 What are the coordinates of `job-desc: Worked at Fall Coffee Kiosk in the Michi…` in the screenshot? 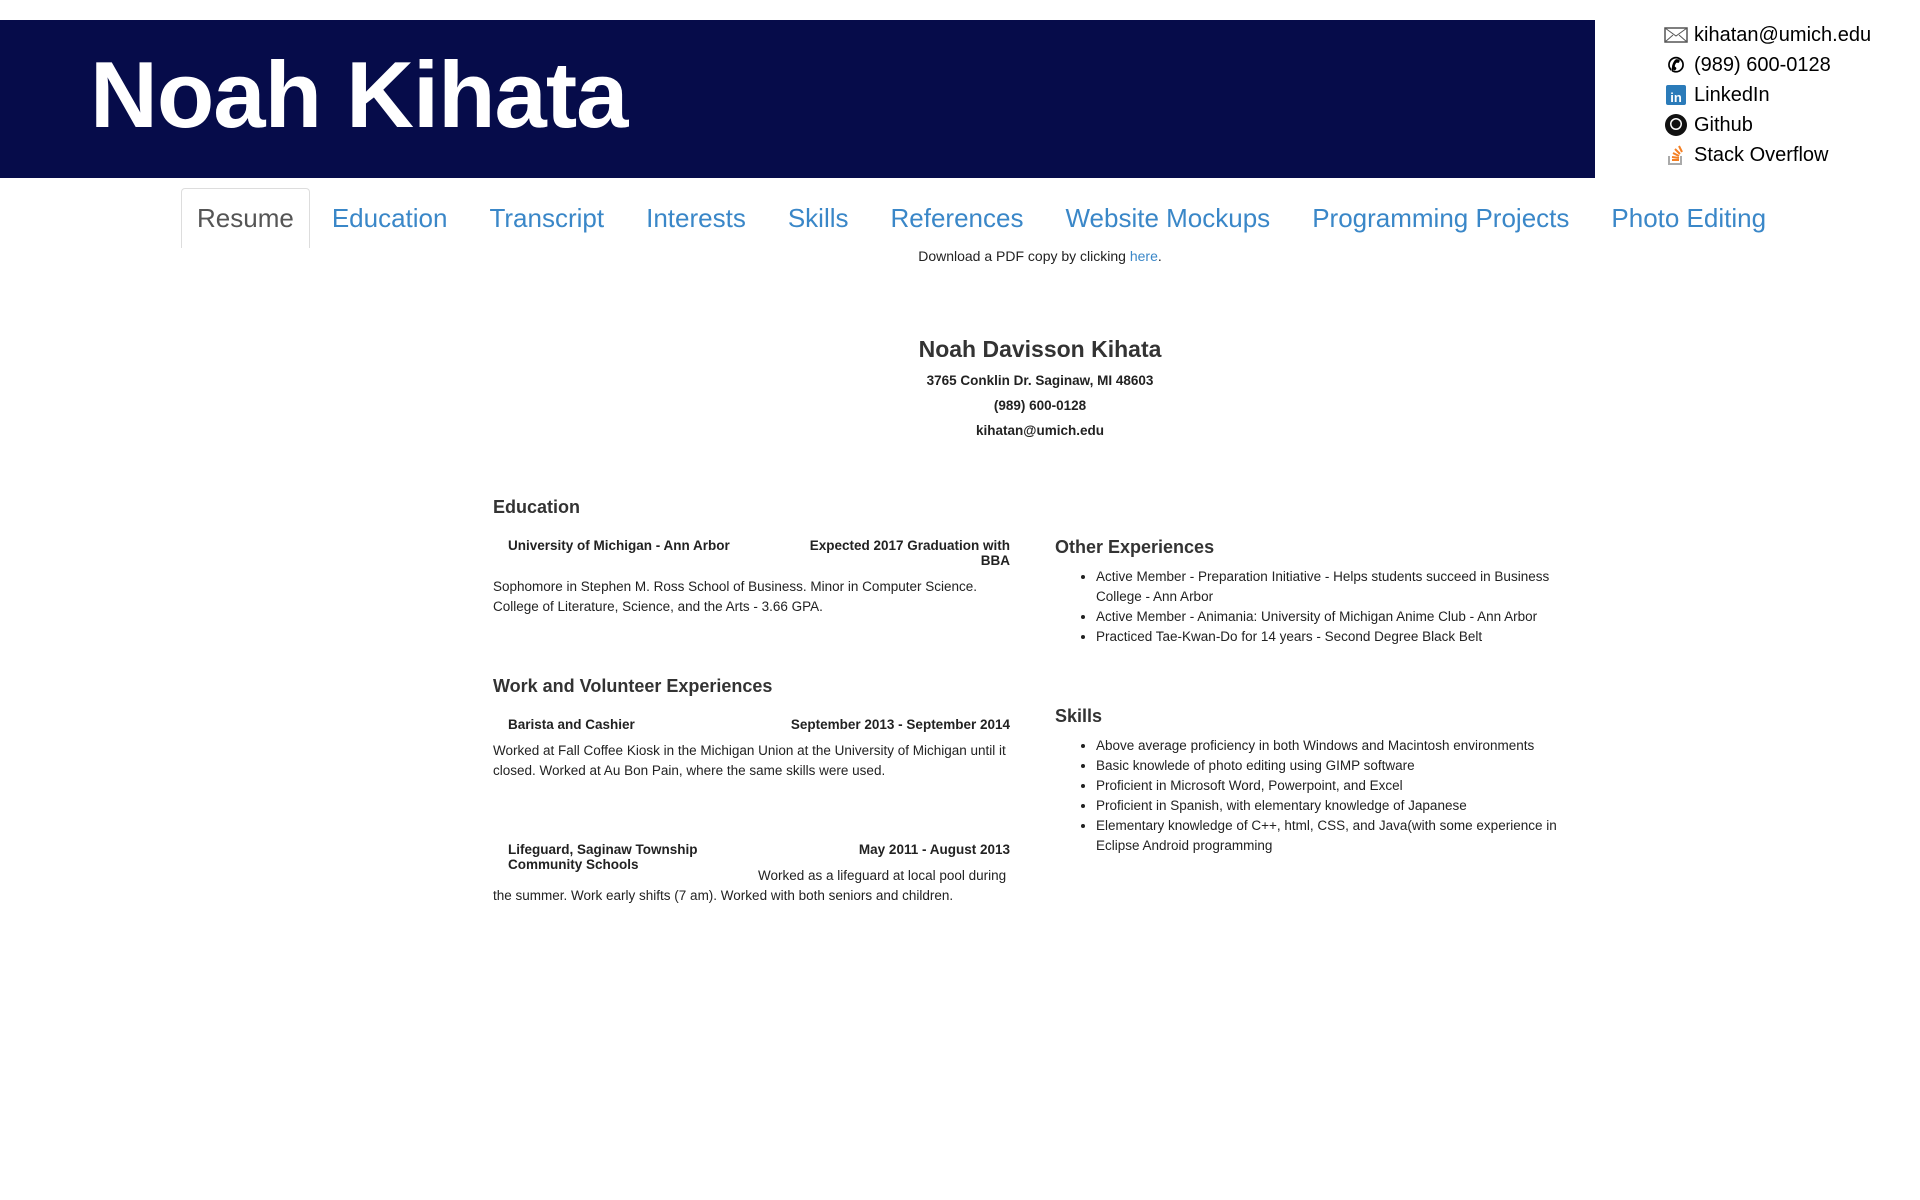 It's located at (749, 760).